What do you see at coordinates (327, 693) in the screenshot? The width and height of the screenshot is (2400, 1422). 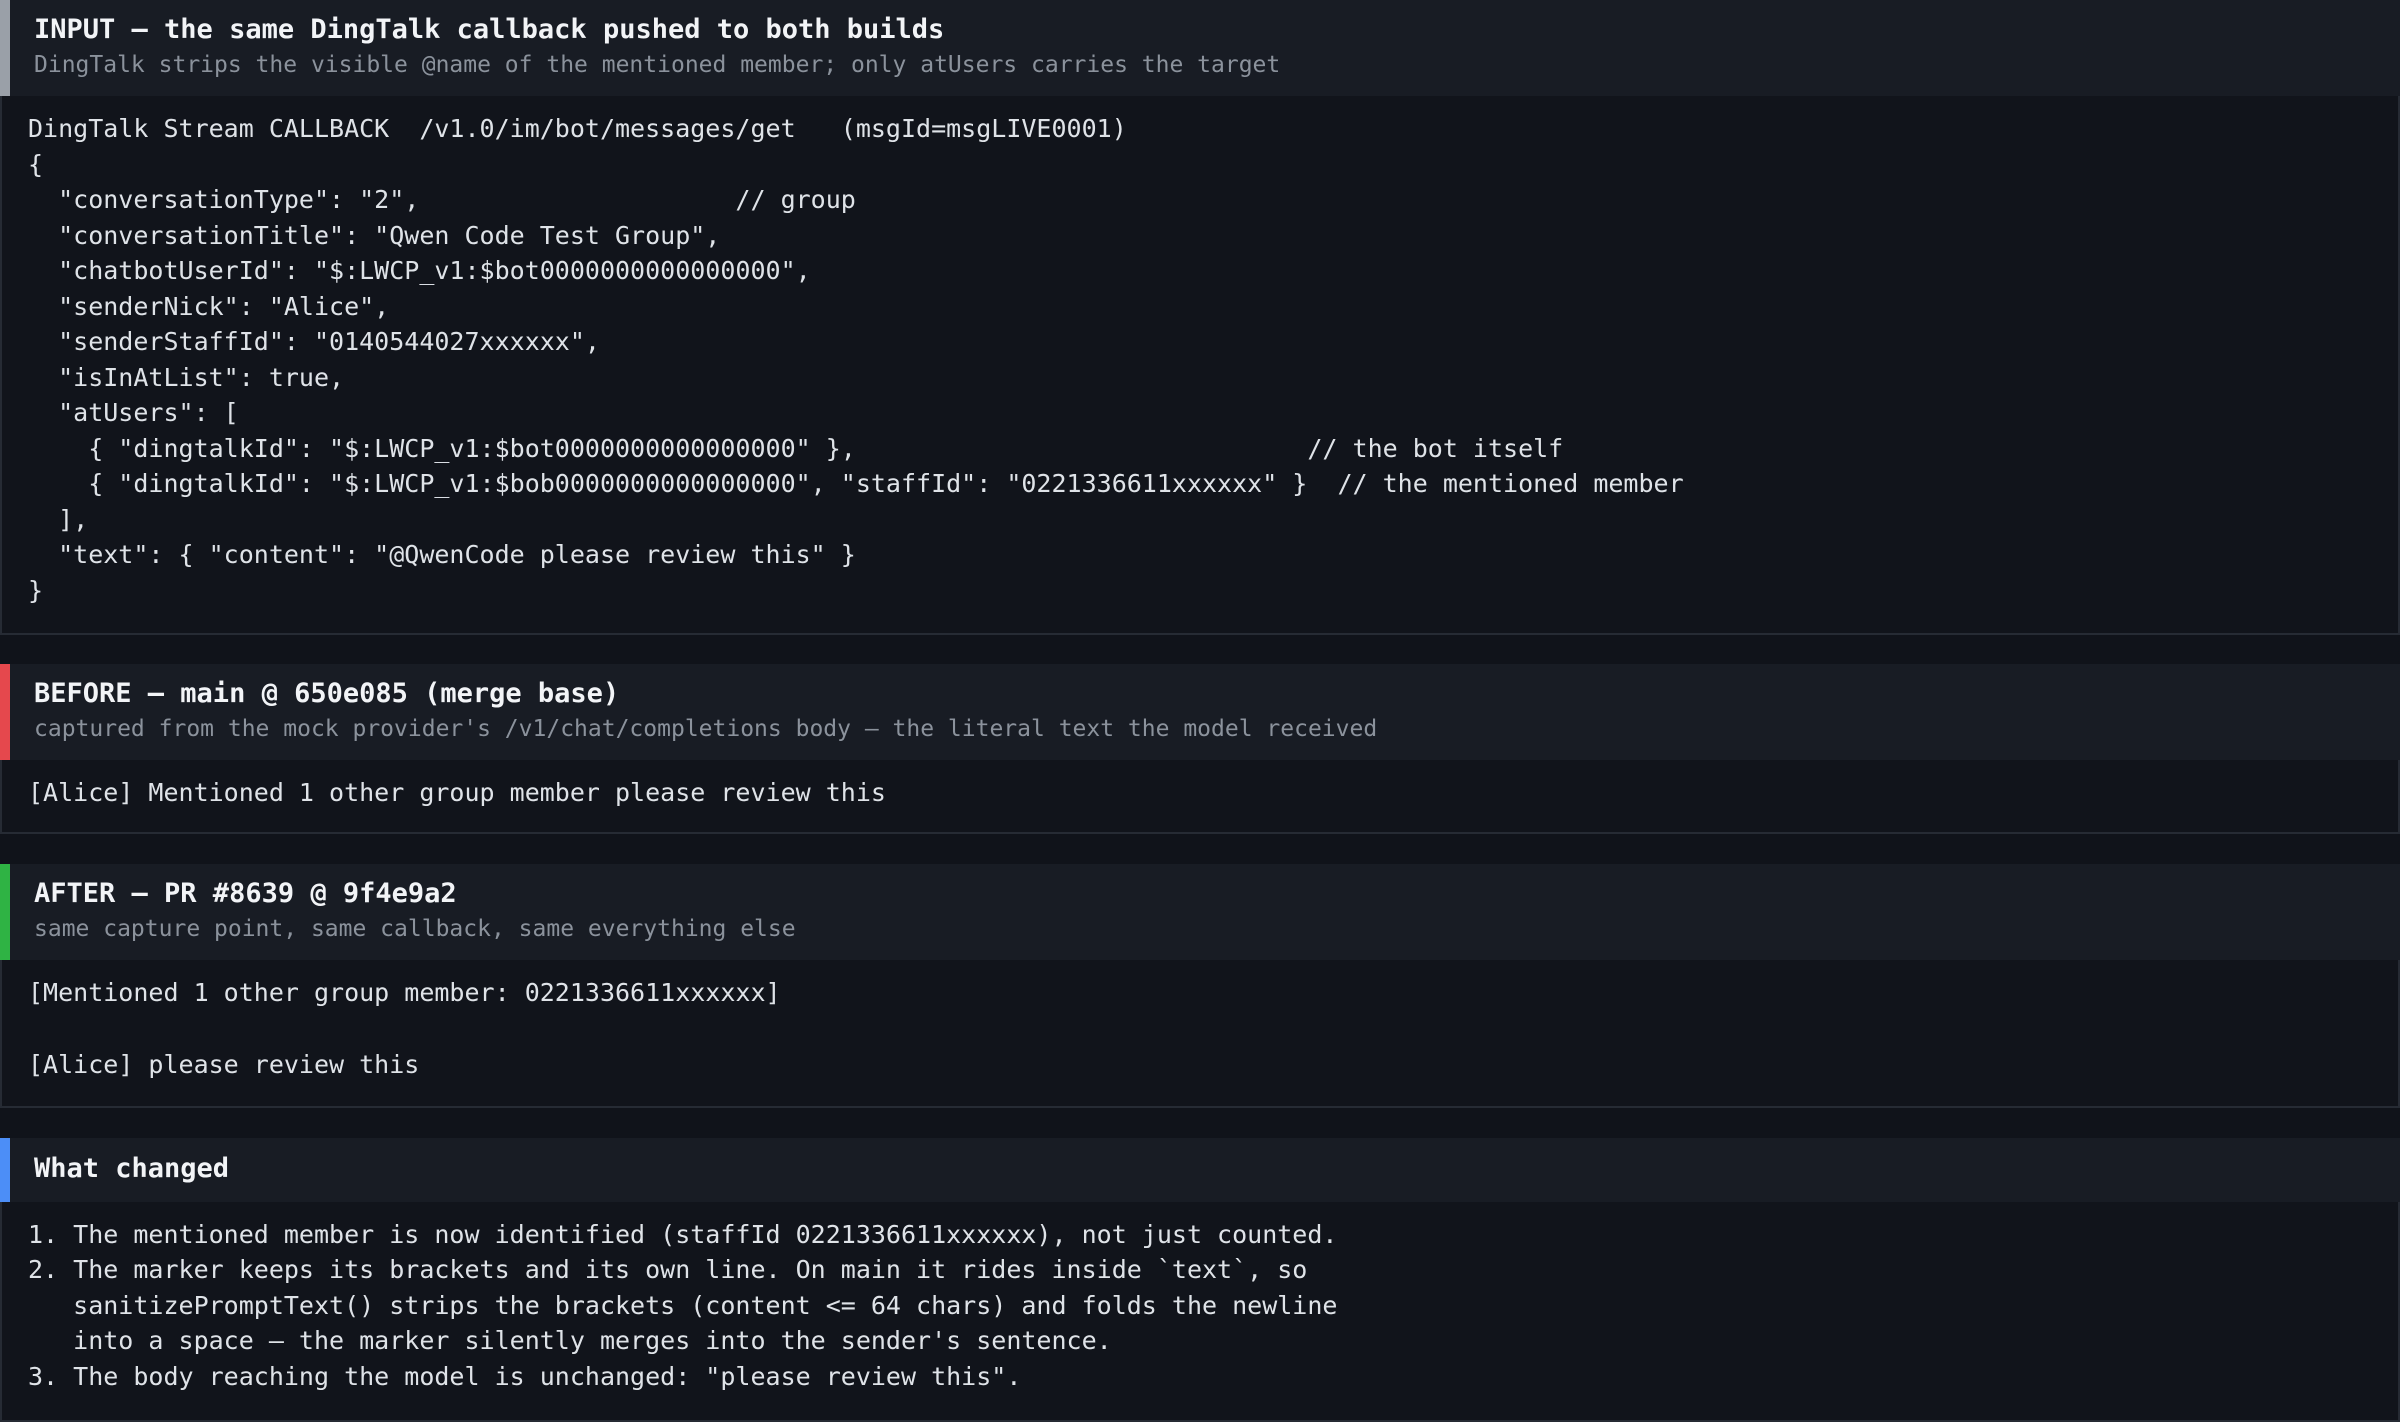 I see `before-title: BEFORE — main @ 650e085 (merge base)` at bounding box center [327, 693].